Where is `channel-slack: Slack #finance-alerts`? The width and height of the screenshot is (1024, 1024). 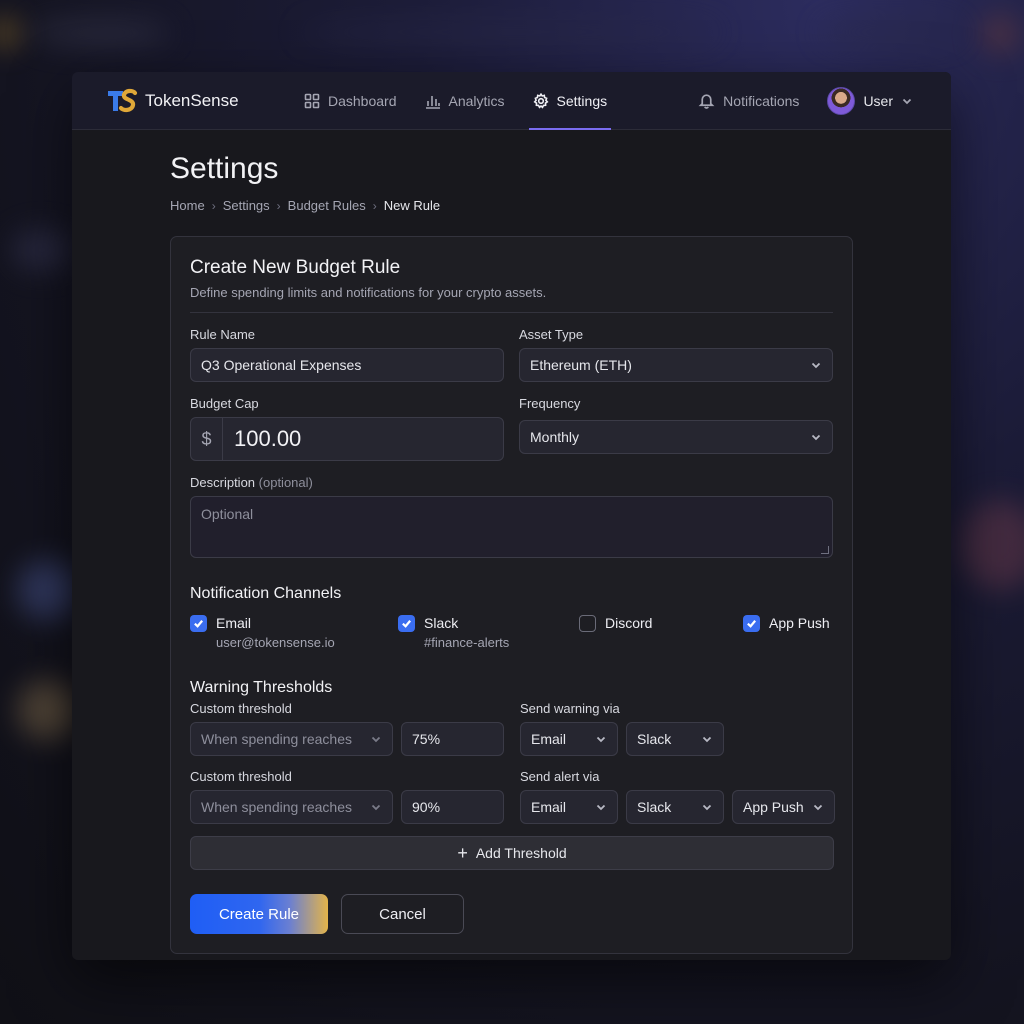
channel-slack: Slack #finance-alerts is located at coordinates (453, 632).